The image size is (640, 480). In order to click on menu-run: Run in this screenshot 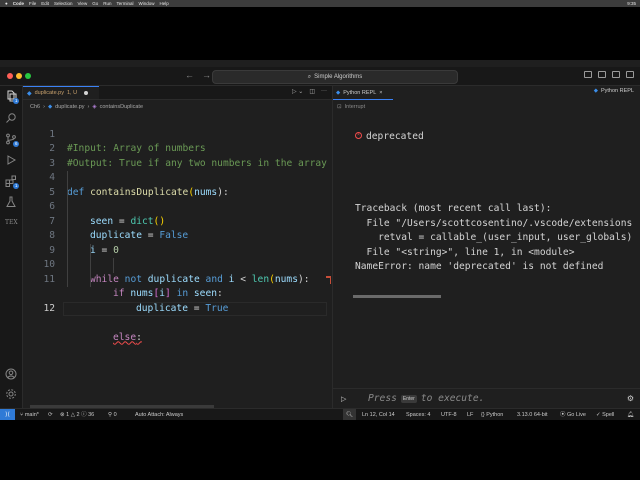, I will do `click(107, 3)`.